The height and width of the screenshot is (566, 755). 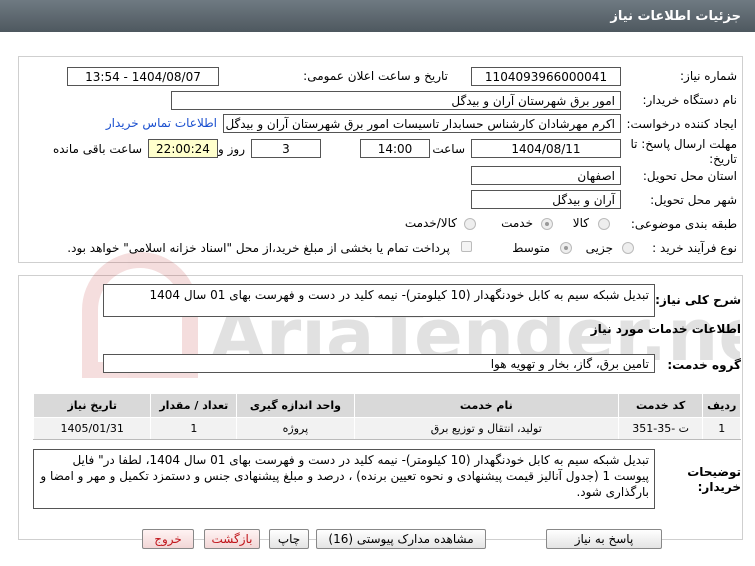 I want to click on page-header: جزئیات اطلاعات نیاز, so click(x=377, y=16).